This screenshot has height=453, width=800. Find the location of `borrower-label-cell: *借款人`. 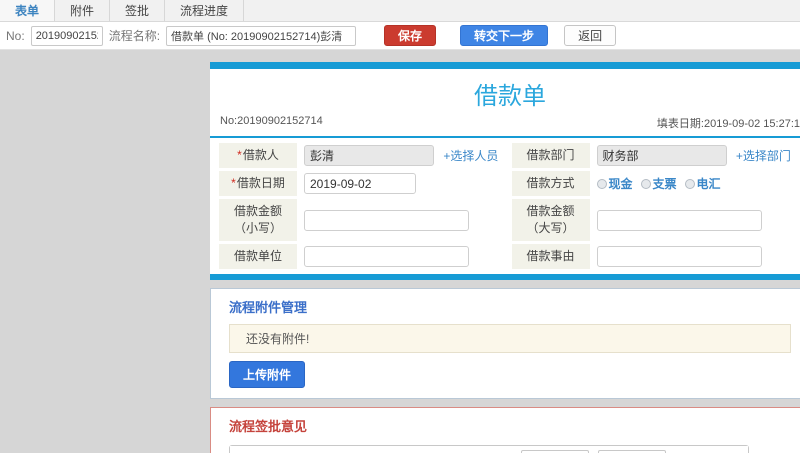

borrower-label-cell: *借款人 is located at coordinates (258, 155).